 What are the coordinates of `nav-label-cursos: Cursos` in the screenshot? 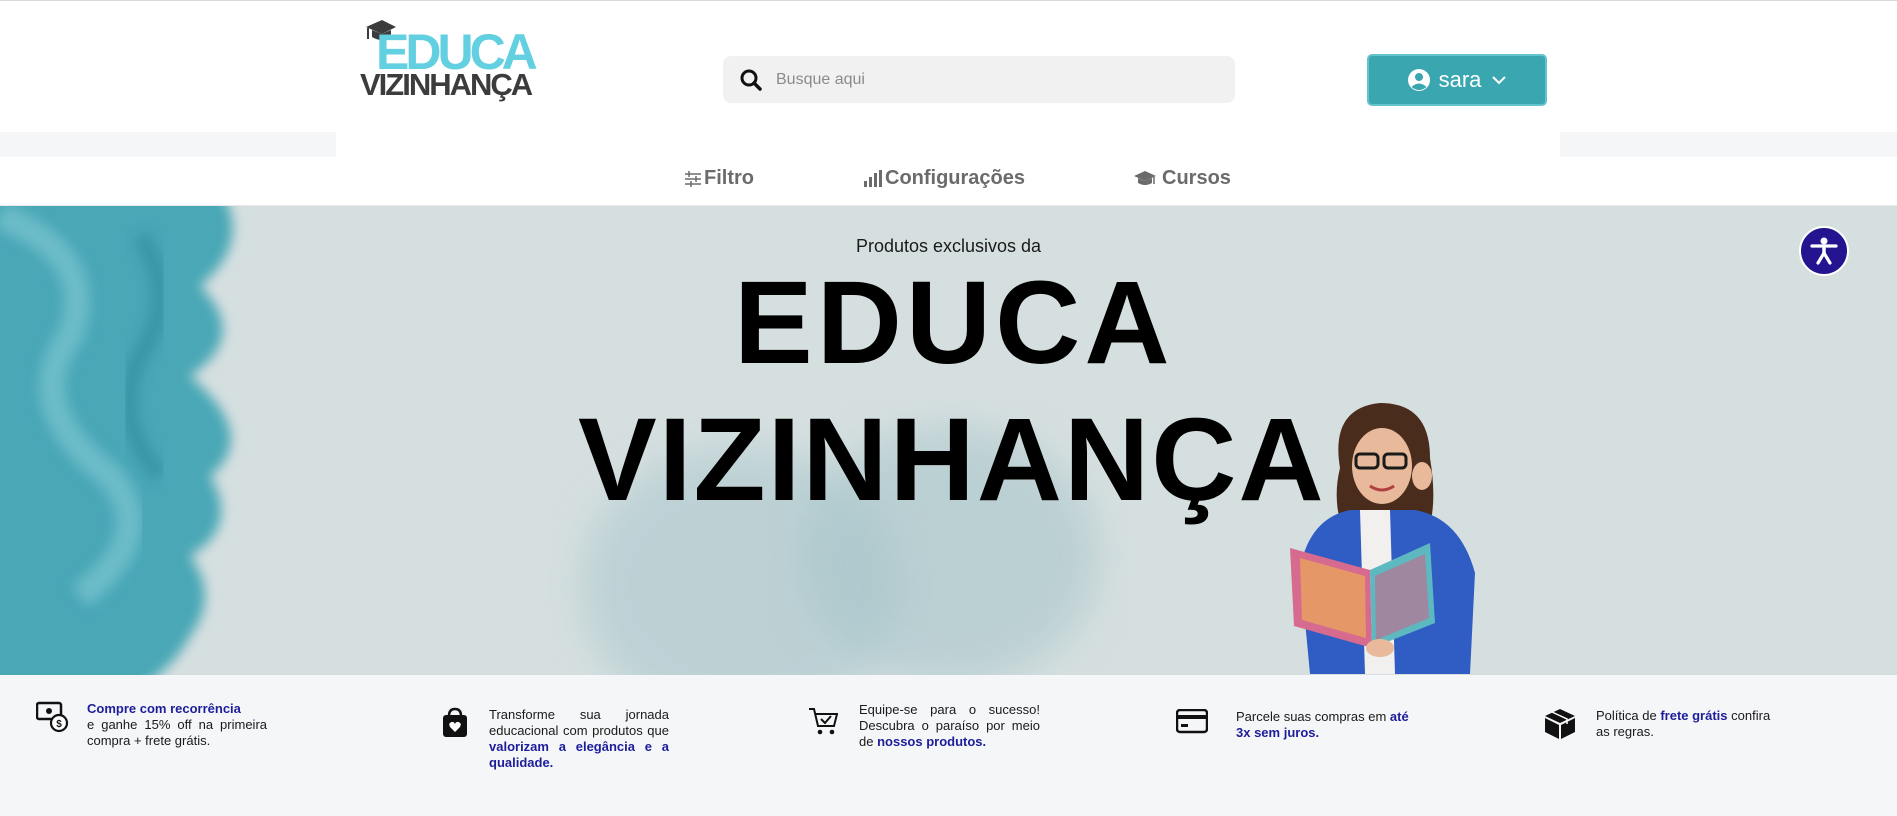 It's located at (1196, 178).